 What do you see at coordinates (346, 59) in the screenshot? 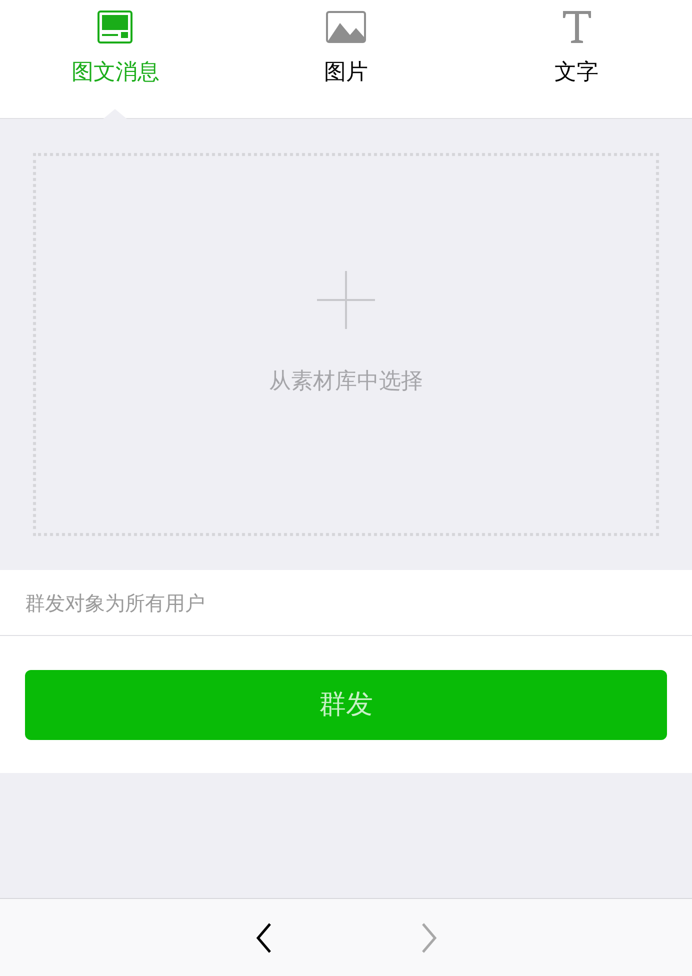
I see `tab: 图片` at bounding box center [346, 59].